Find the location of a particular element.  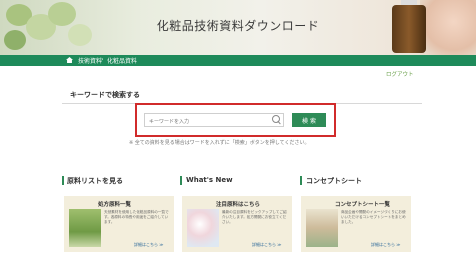

card-title: コンセプトシート一覧 is located at coordinates (363, 205).